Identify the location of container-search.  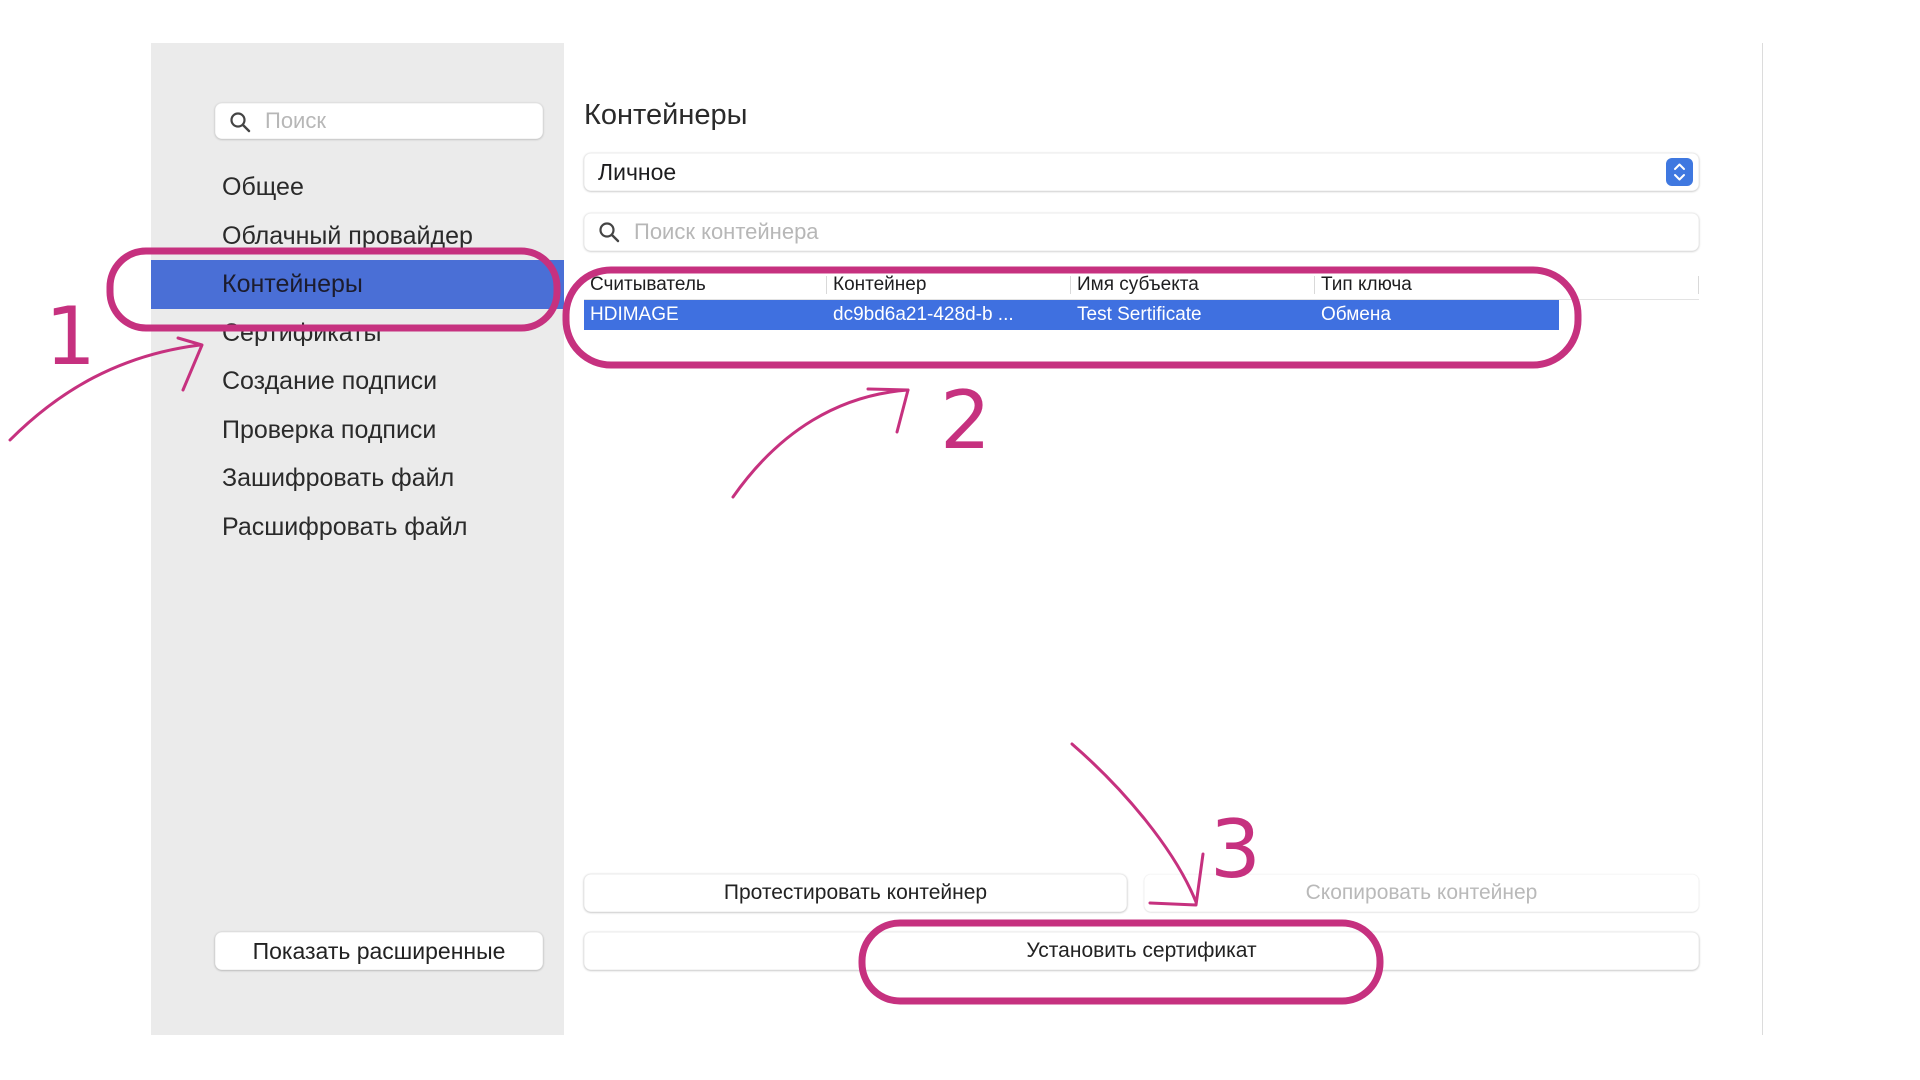
(1141, 232).